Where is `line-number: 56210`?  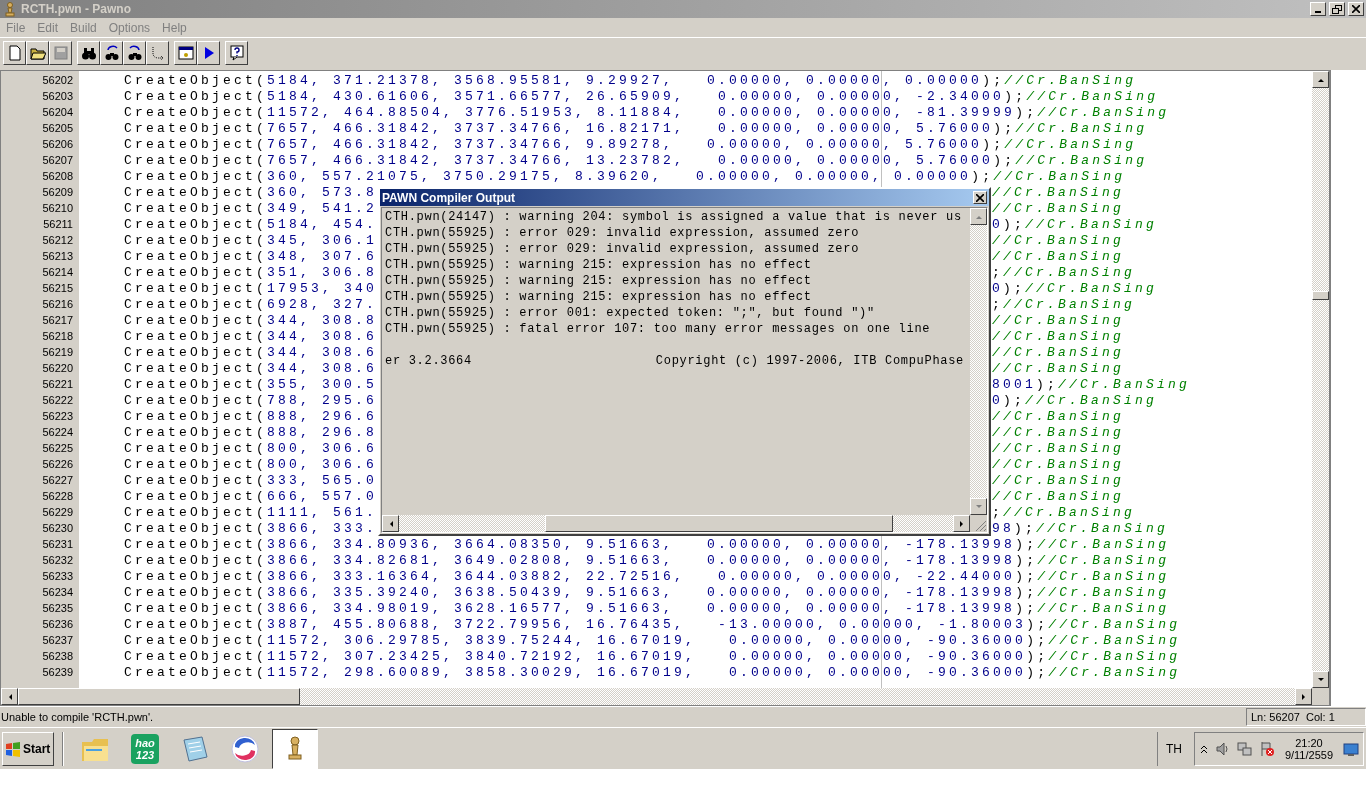 line-number: 56210 is located at coordinates (57, 208).